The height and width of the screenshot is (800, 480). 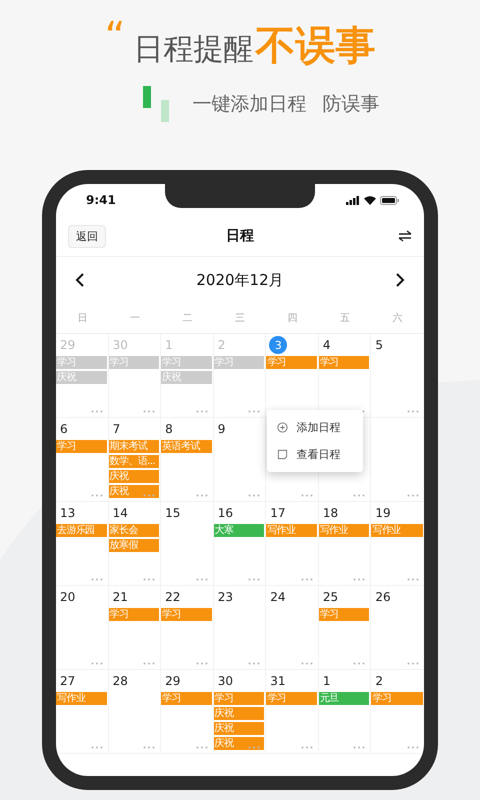 What do you see at coordinates (240, 280) in the screenshot?
I see `month-title: 2020年12月` at bounding box center [240, 280].